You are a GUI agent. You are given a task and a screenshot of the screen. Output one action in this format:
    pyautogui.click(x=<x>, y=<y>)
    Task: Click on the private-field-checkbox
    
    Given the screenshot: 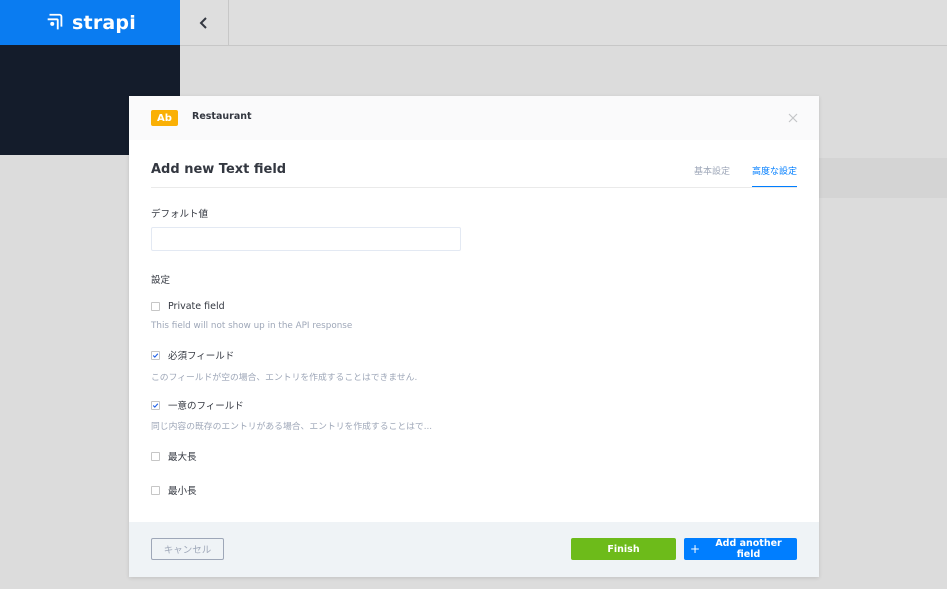 What is the action you would take?
    pyautogui.click(x=155, y=306)
    